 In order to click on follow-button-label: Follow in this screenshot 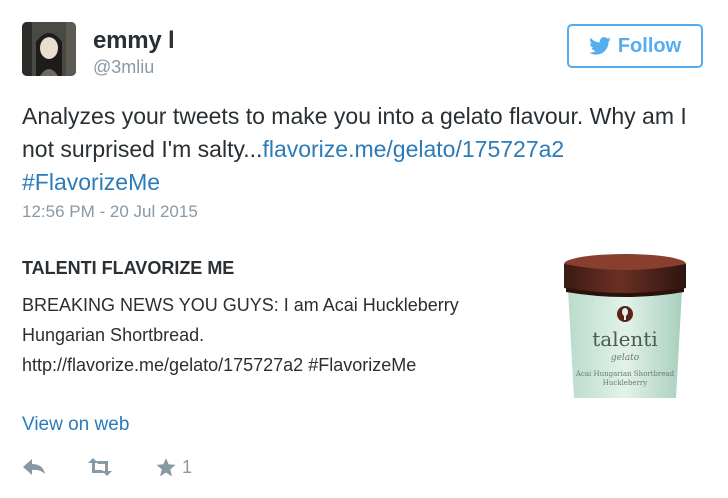, I will do `click(649, 45)`.